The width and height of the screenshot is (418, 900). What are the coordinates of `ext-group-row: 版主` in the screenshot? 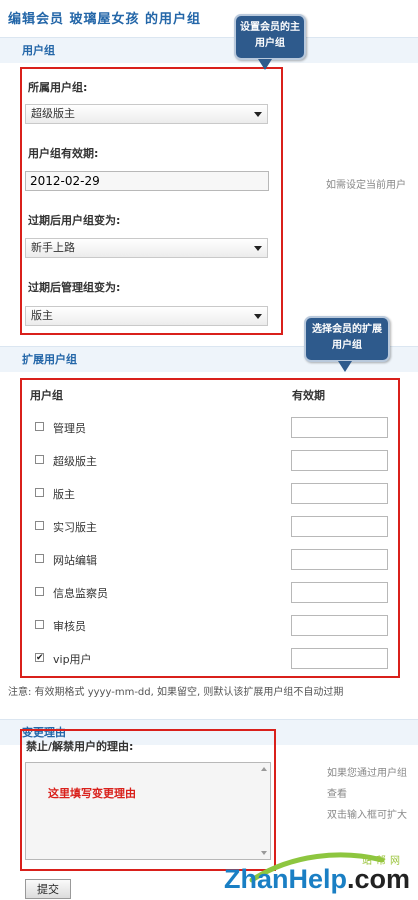 It's located at (209, 494).